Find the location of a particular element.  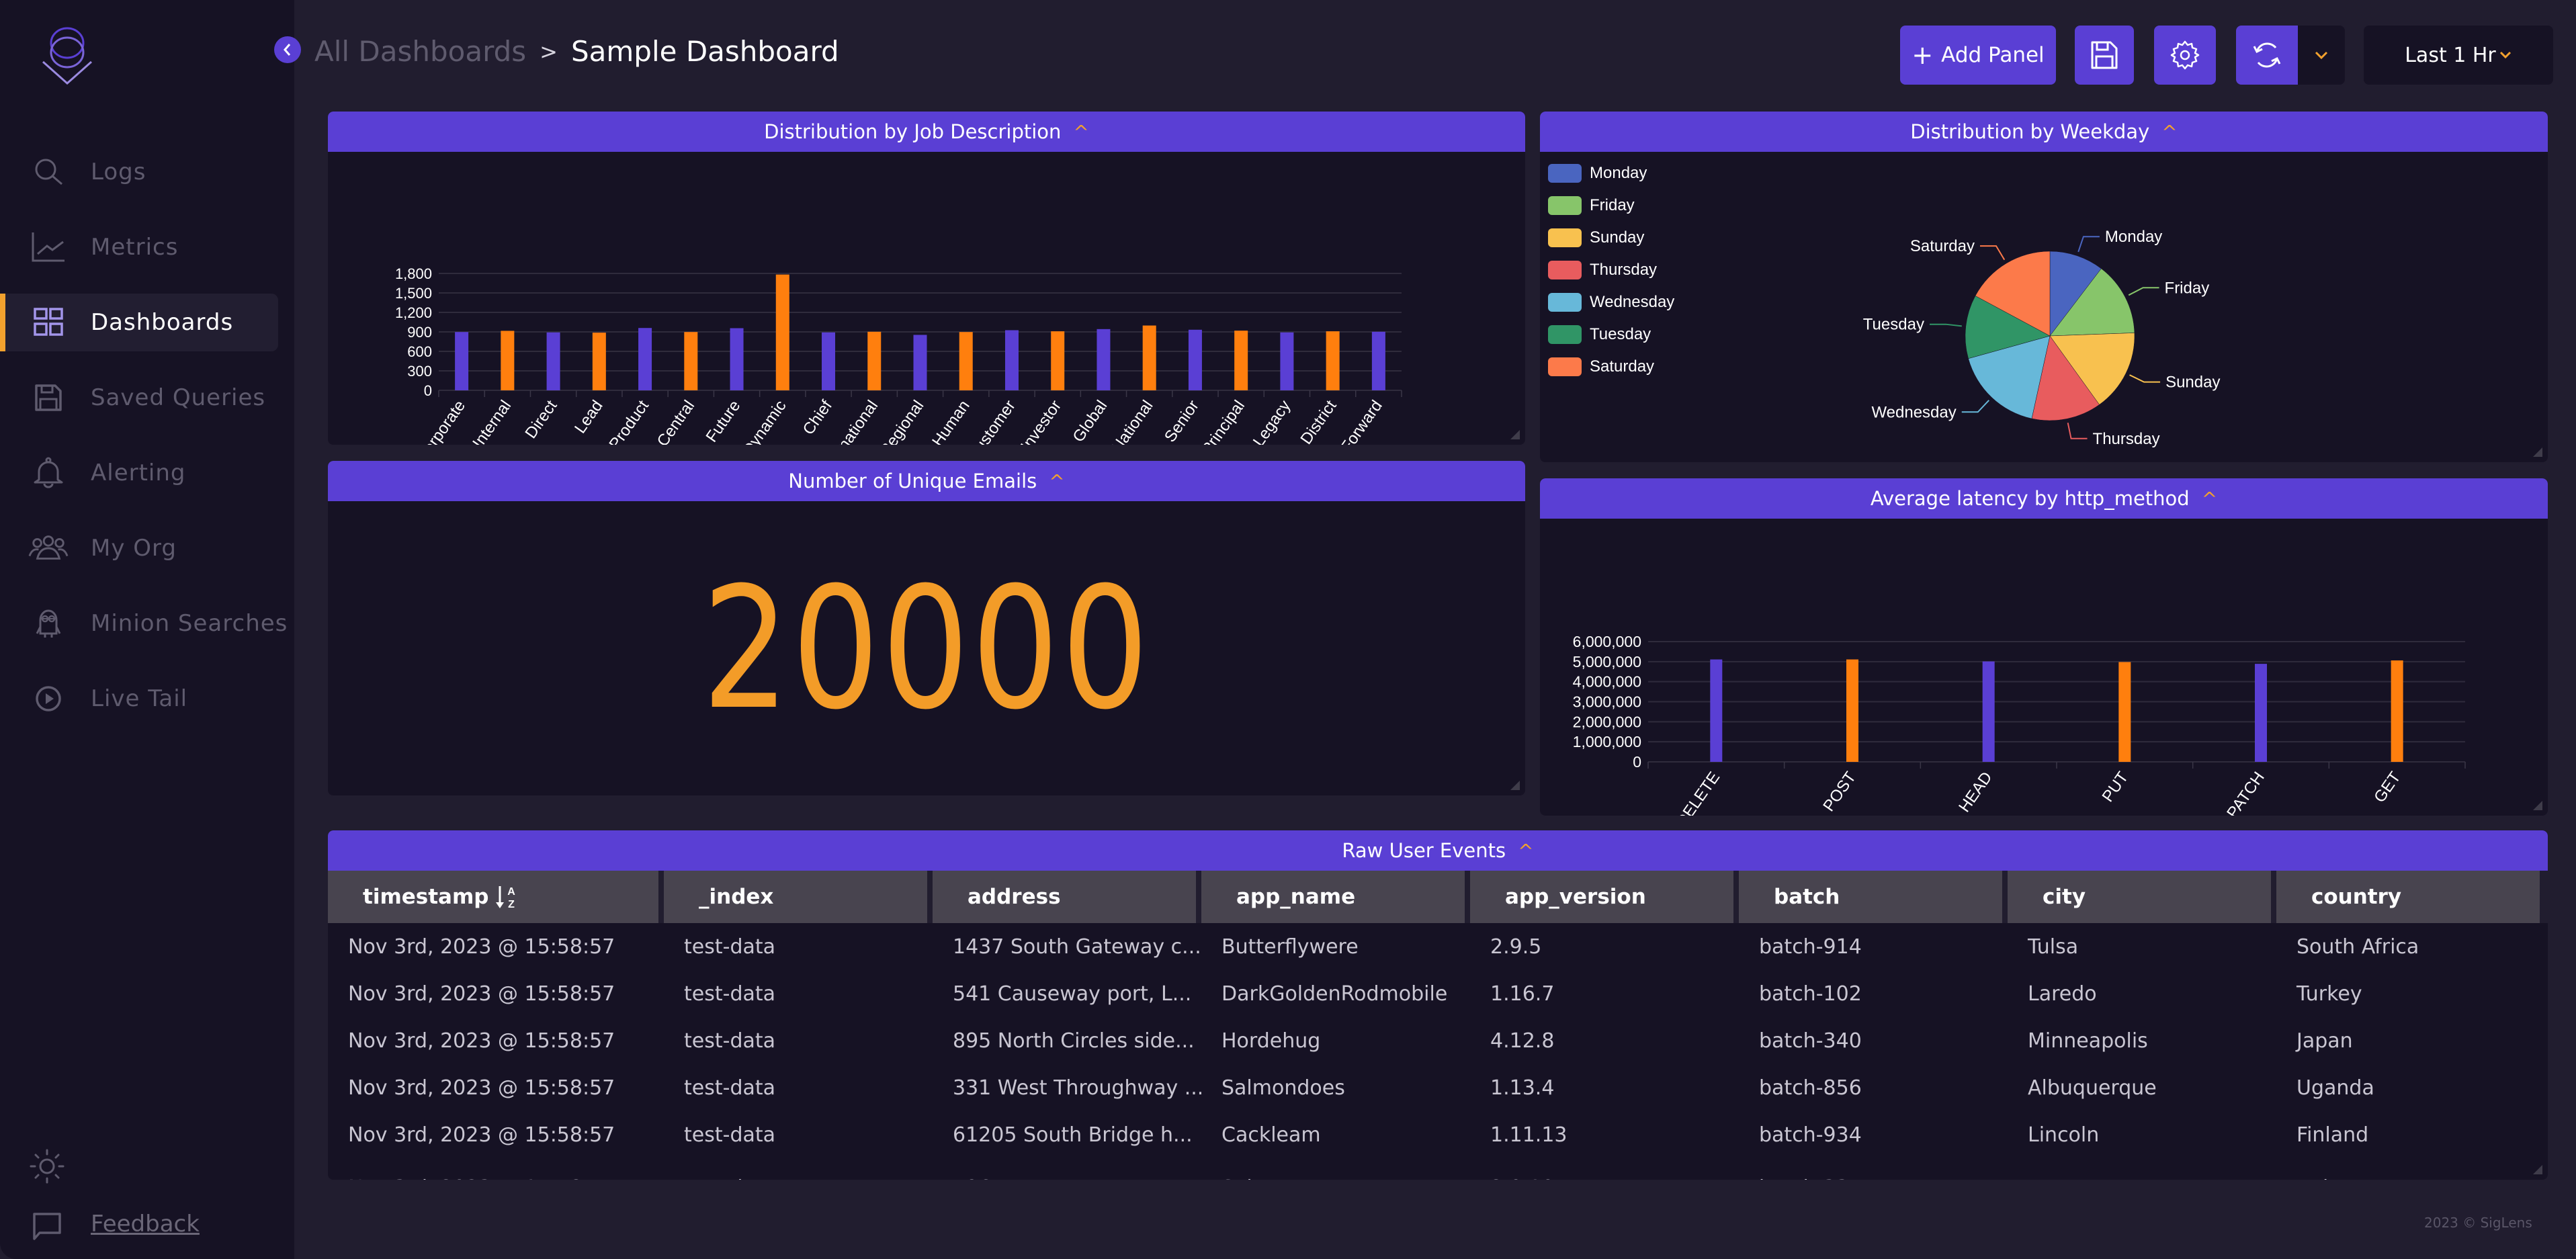

column-header-app-version: app_version is located at coordinates (1601, 897).